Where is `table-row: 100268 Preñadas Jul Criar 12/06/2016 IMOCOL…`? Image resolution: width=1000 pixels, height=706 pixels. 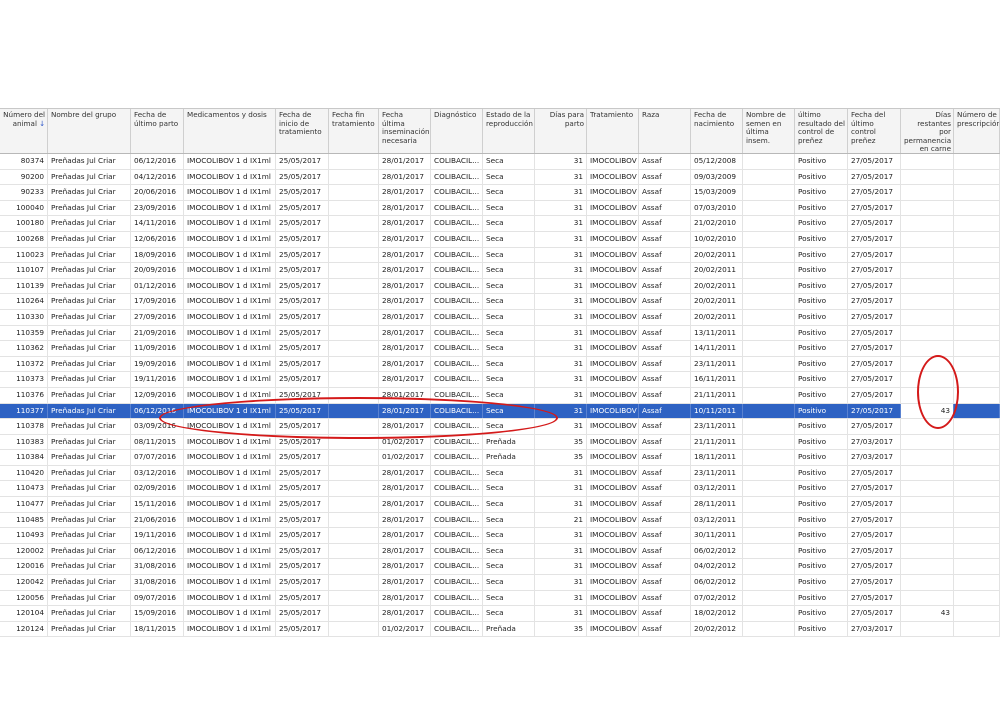 table-row: 100268 Preñadas Jul Criar 12/06/2016 IMOCOL… is located at coordinates (500, 239).